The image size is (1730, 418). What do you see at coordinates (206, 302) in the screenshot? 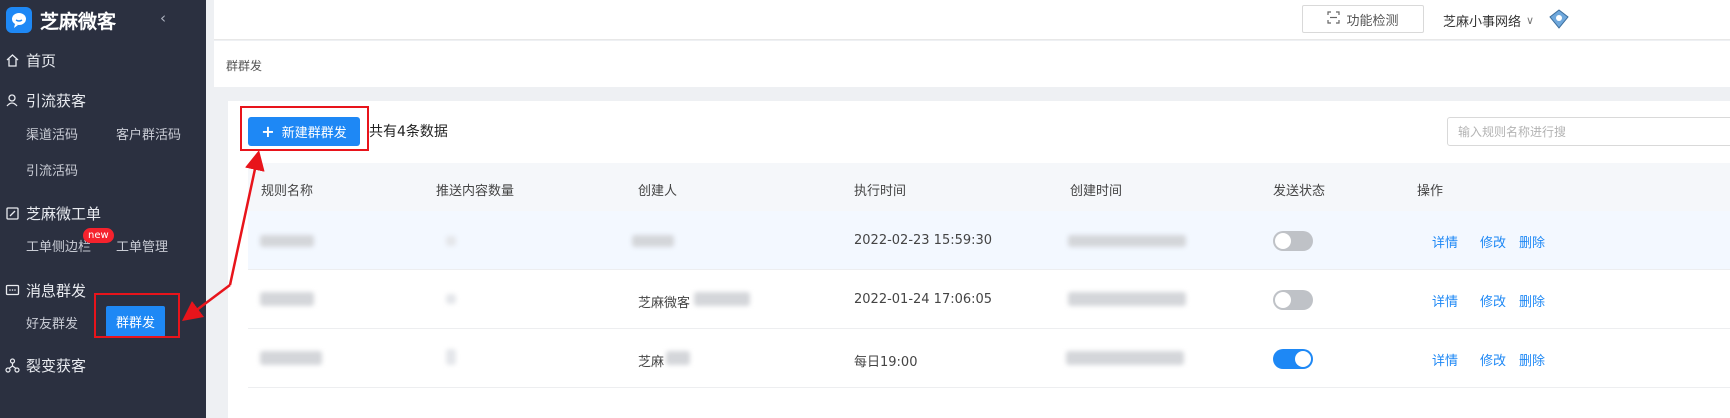
I see `arrow-to-sidebar` at bounding box center [206, 302].